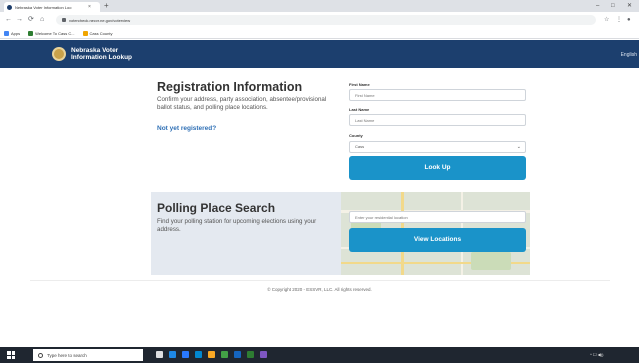  I want to click on footer-divider, so click(320, 280).